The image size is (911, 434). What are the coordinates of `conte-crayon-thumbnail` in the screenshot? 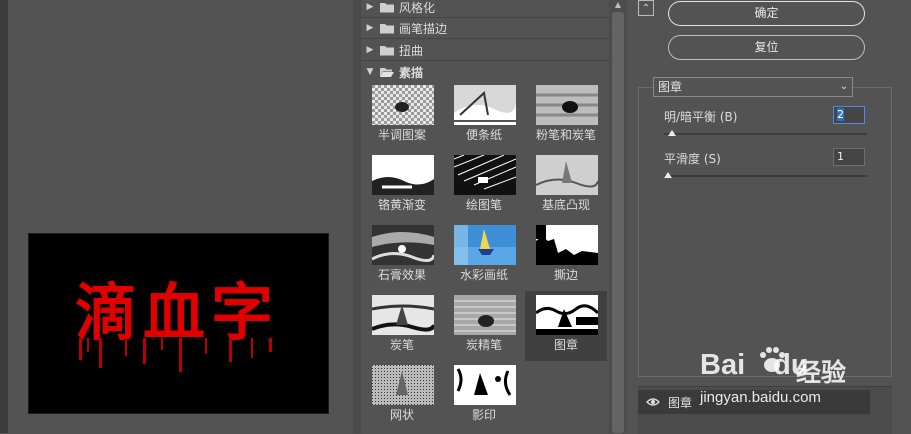 It's located at (485, 315).